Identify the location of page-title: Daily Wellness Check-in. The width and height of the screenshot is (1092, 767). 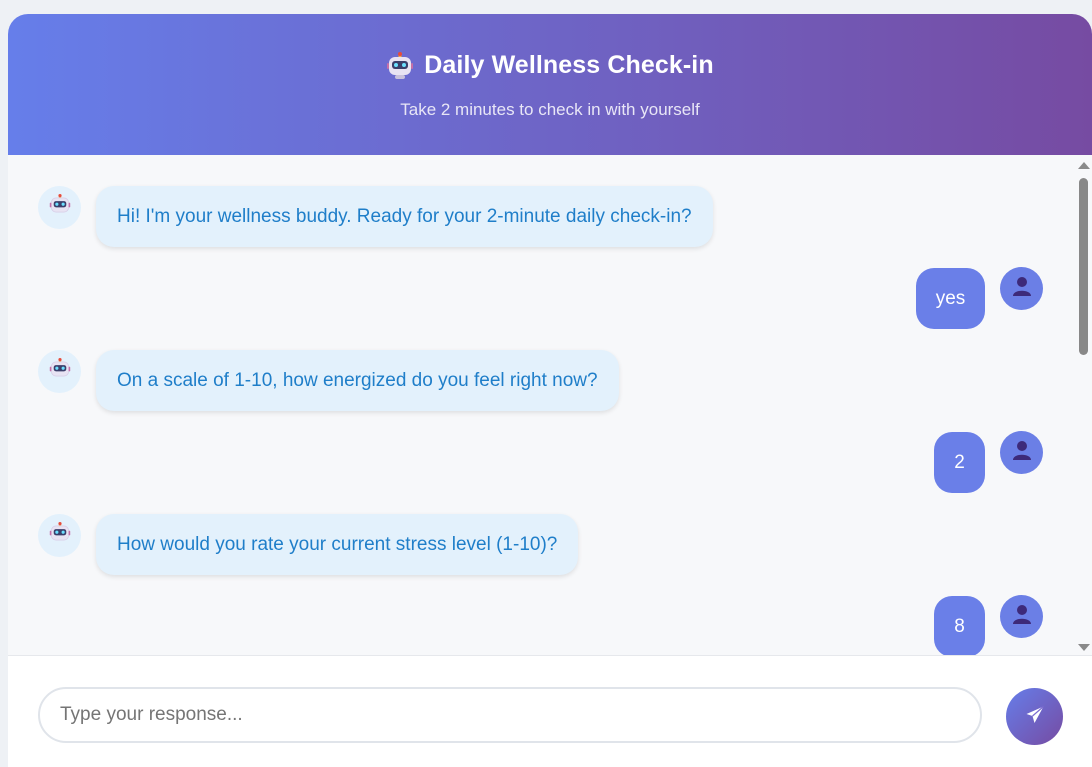
(569, 65).